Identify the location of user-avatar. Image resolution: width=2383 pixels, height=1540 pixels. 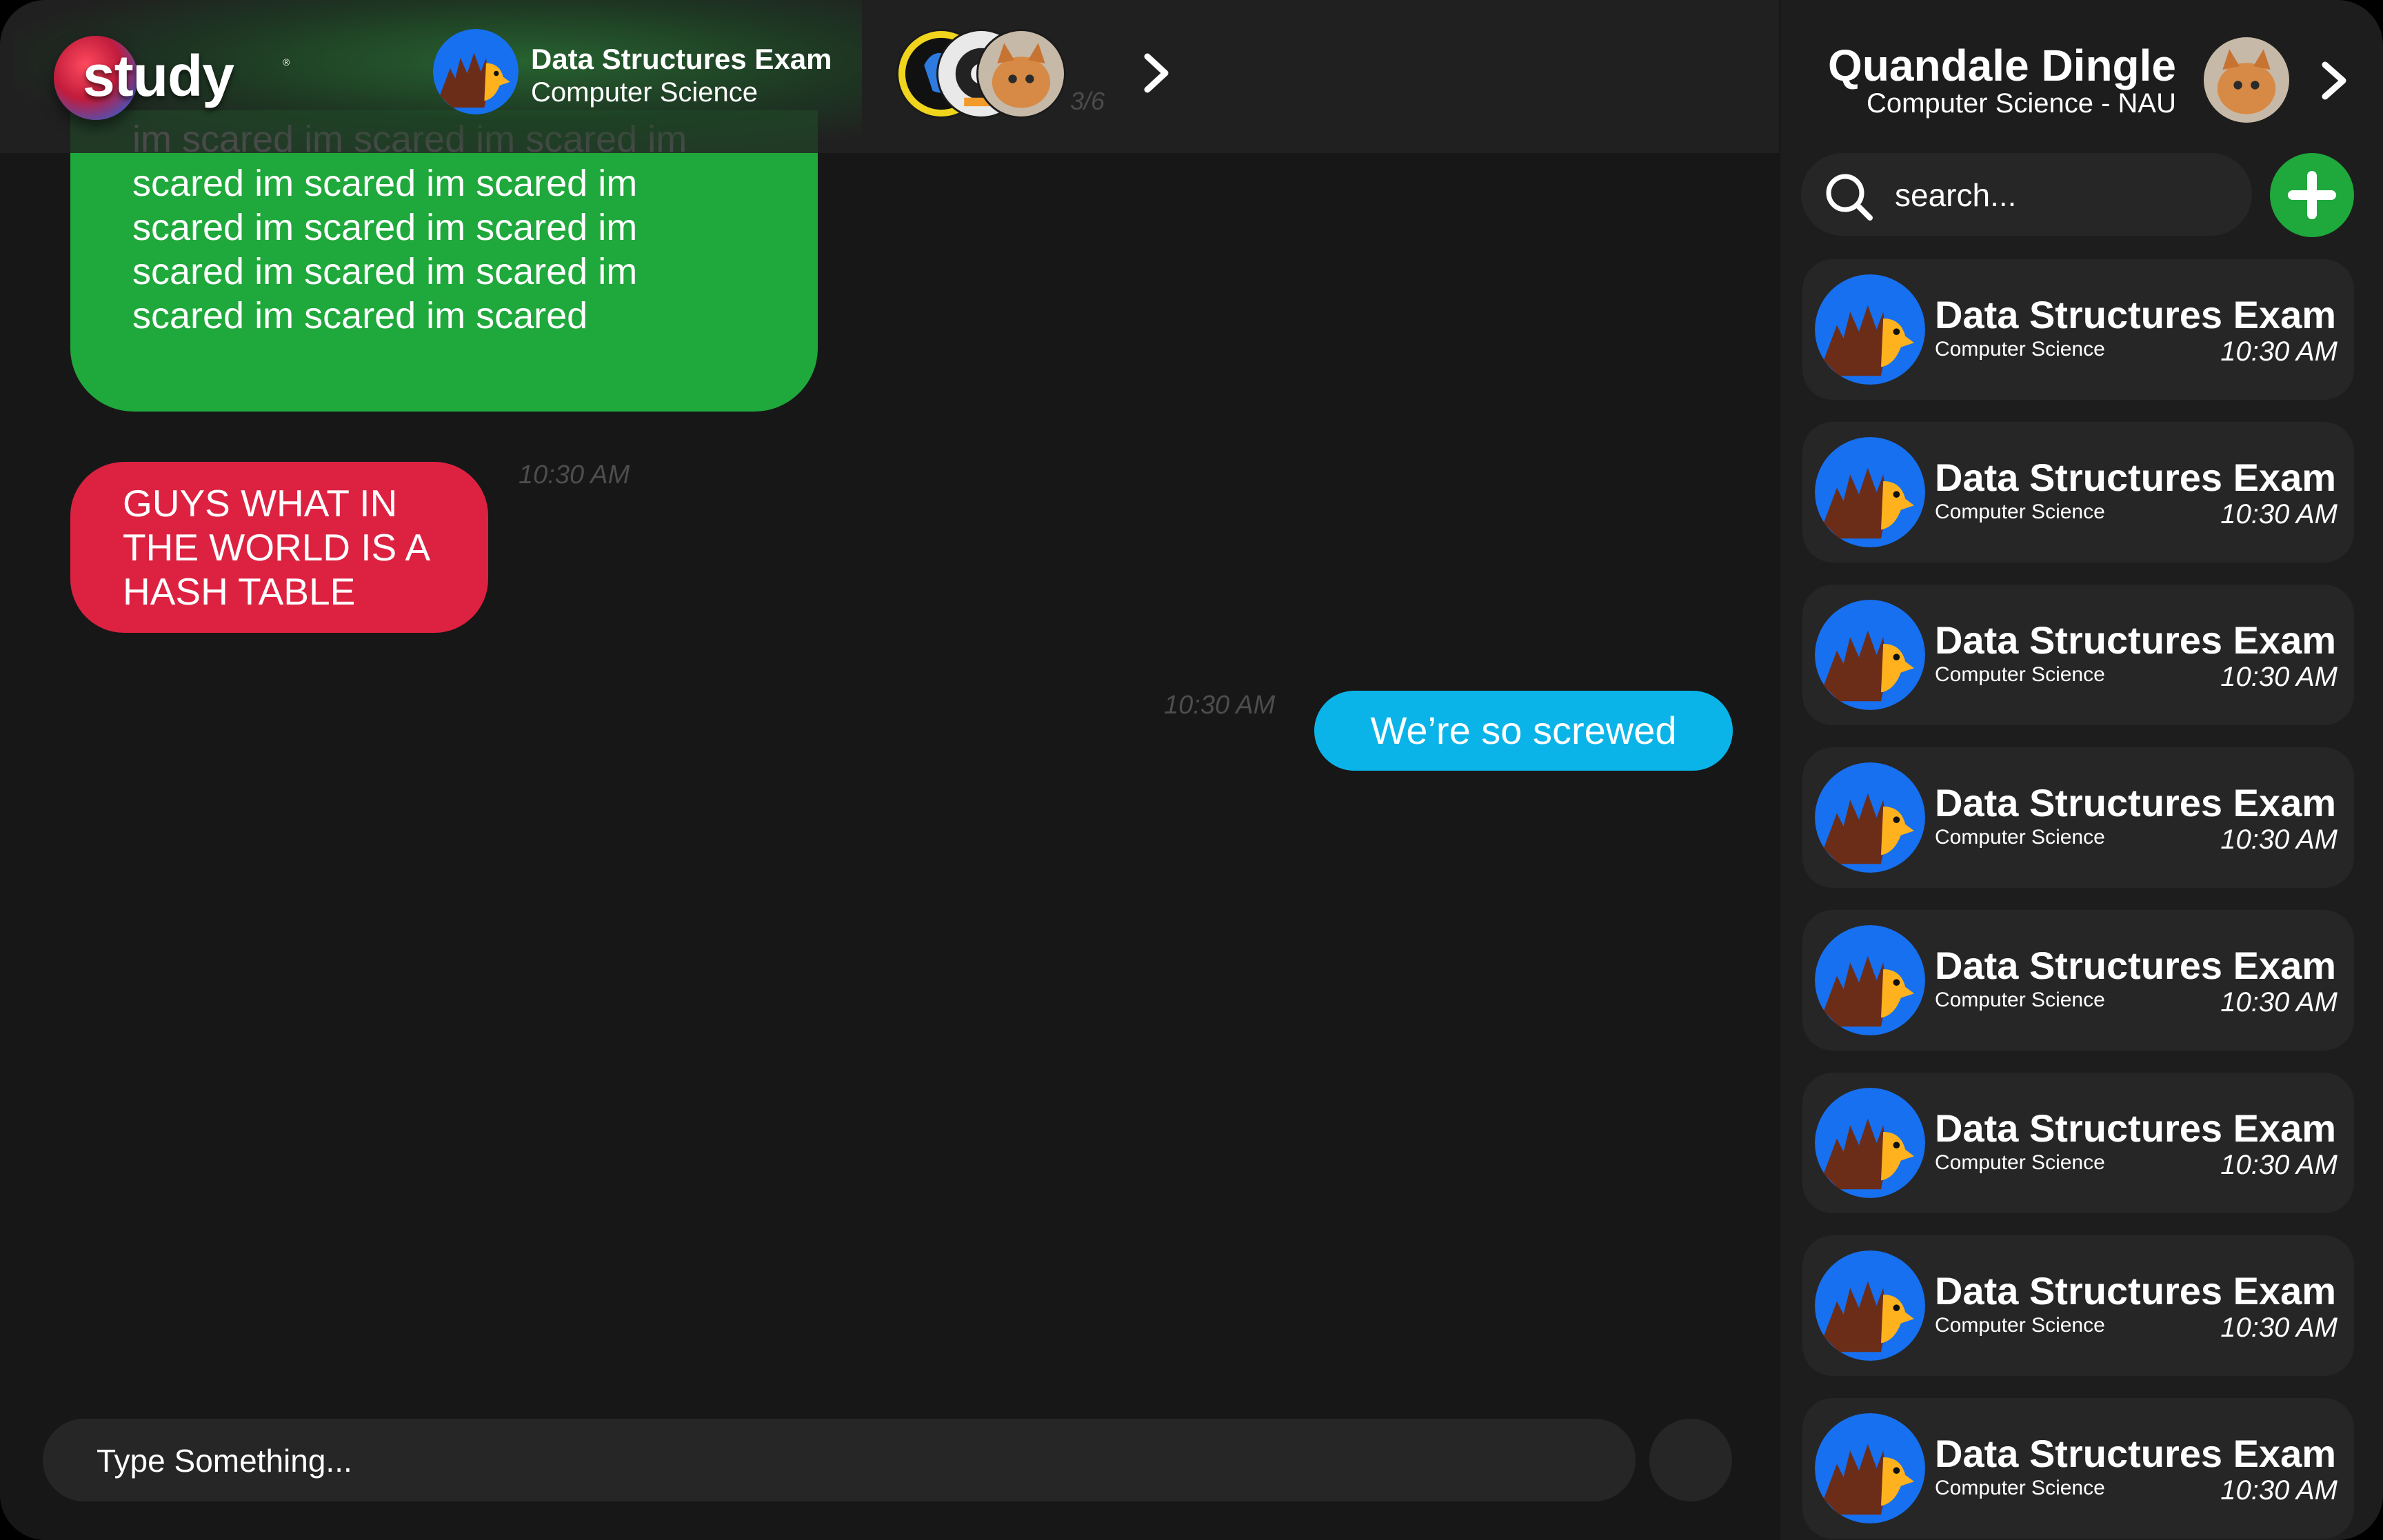
(2246, 80).